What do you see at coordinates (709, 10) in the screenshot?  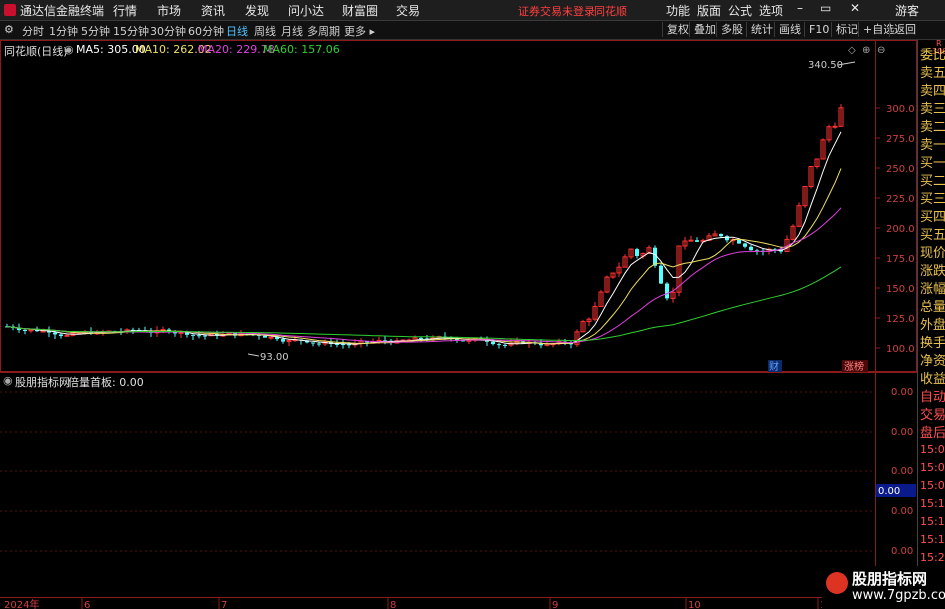 I see `menu-banmian: 版面` at bounding box center [709, 10].